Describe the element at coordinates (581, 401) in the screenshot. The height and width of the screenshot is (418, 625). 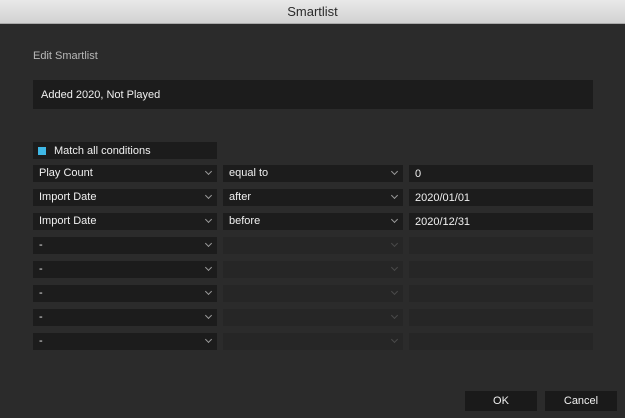
I see `cancel-button: Cancel` at that location.